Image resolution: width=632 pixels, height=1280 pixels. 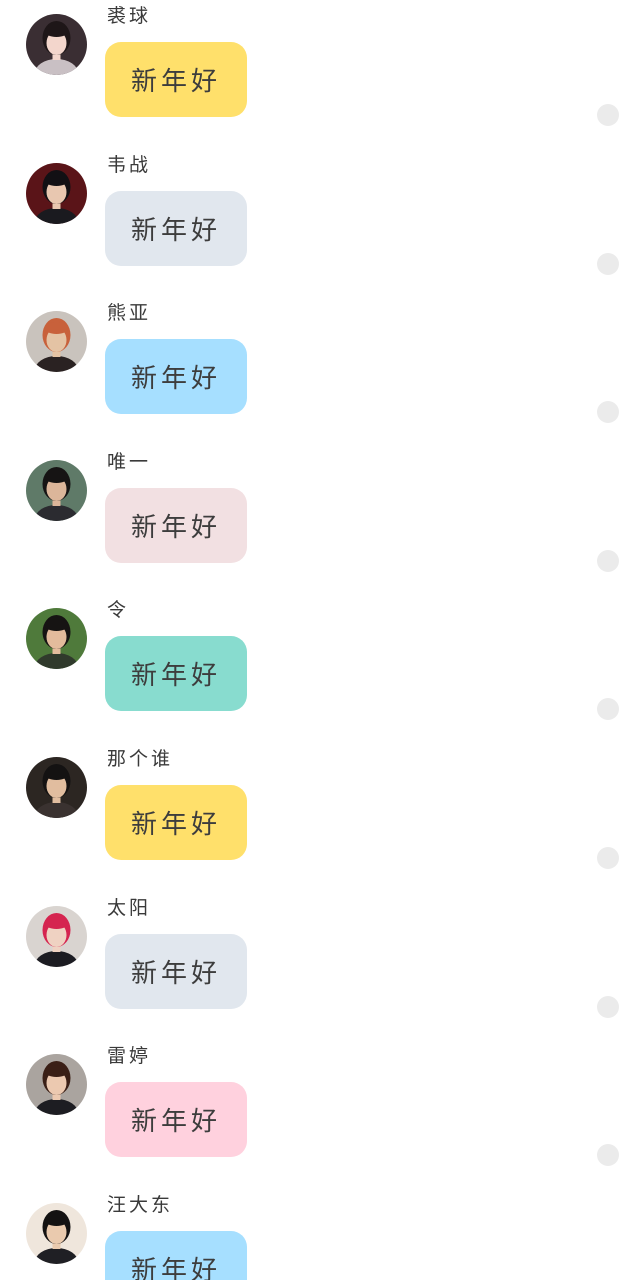 I want to click on message-item: 那个谁 新年好, so click(x=316, y=817).